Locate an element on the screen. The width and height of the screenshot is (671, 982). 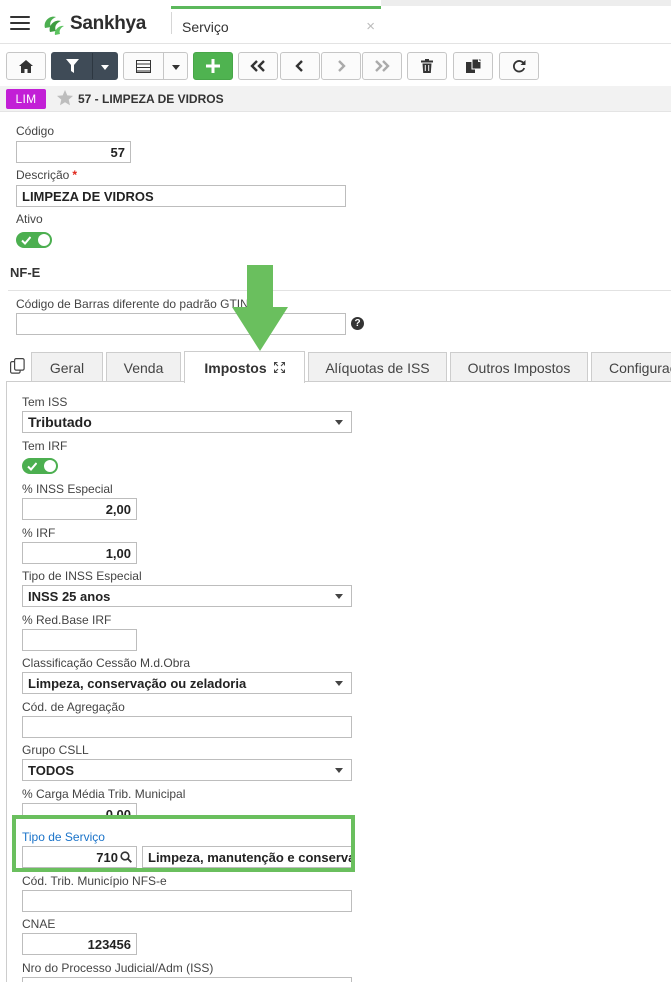
refresh-button is located at coordinates (519, 66).